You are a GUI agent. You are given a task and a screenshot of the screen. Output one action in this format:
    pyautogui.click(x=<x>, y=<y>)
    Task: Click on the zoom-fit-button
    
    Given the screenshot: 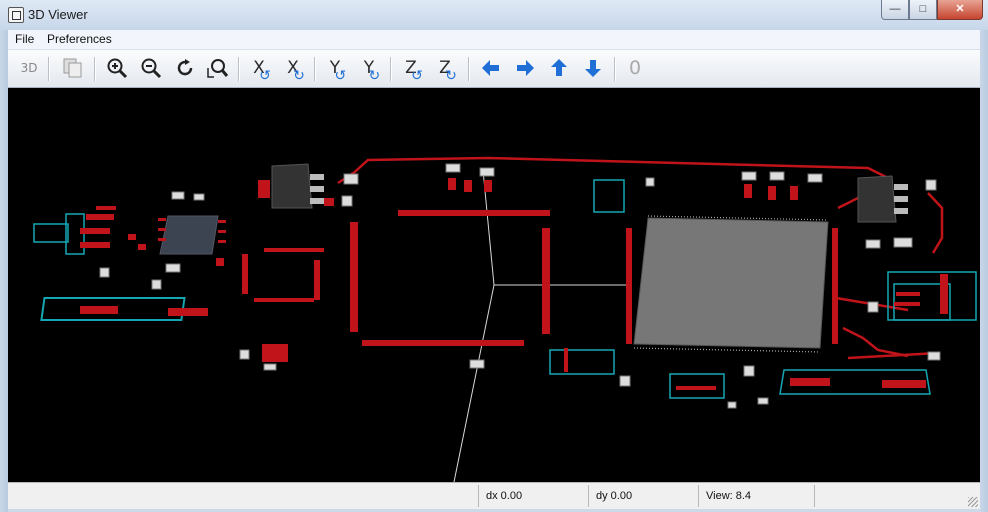 What is the action you would take?
    pyautogui.click(x=217, y=68)
    